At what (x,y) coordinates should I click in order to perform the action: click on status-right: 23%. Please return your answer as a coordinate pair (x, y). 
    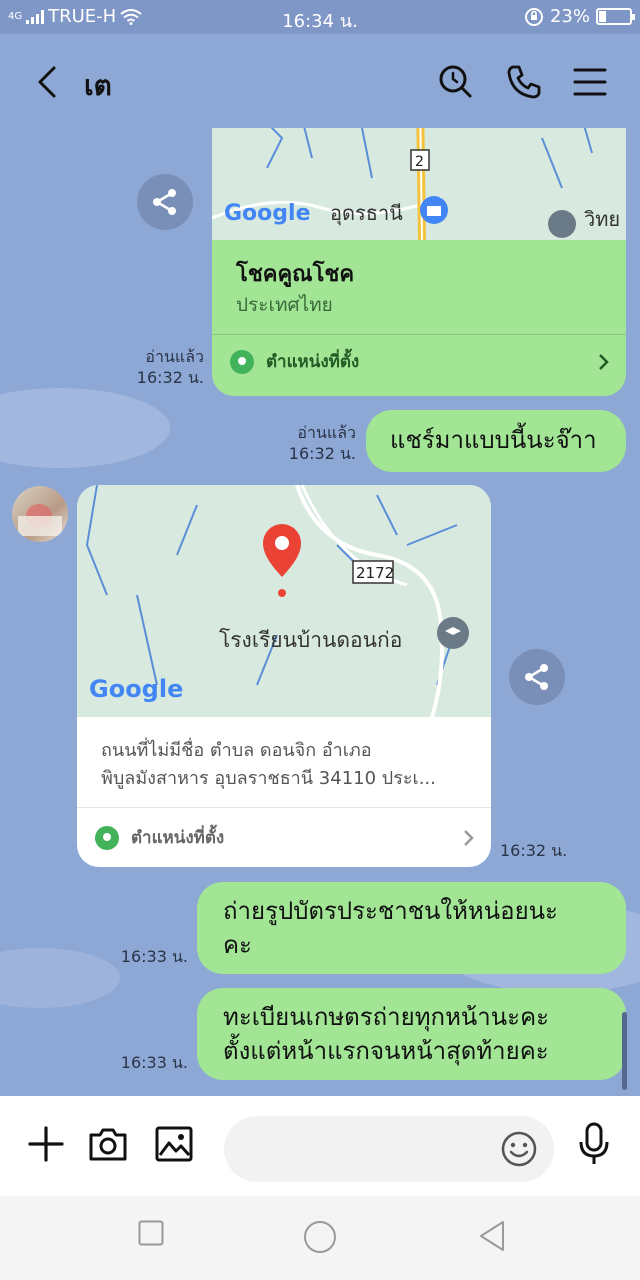
    Looking at the image, I should click on (579, 16).